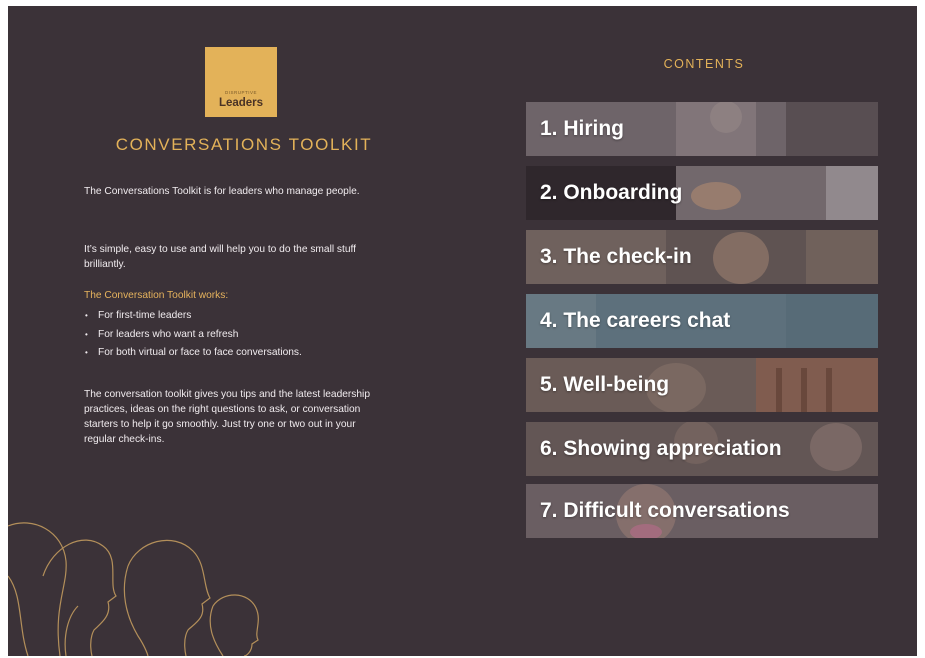  I want to click on contents-item-onboarding: 2. Onboarding, so click(702, 193).